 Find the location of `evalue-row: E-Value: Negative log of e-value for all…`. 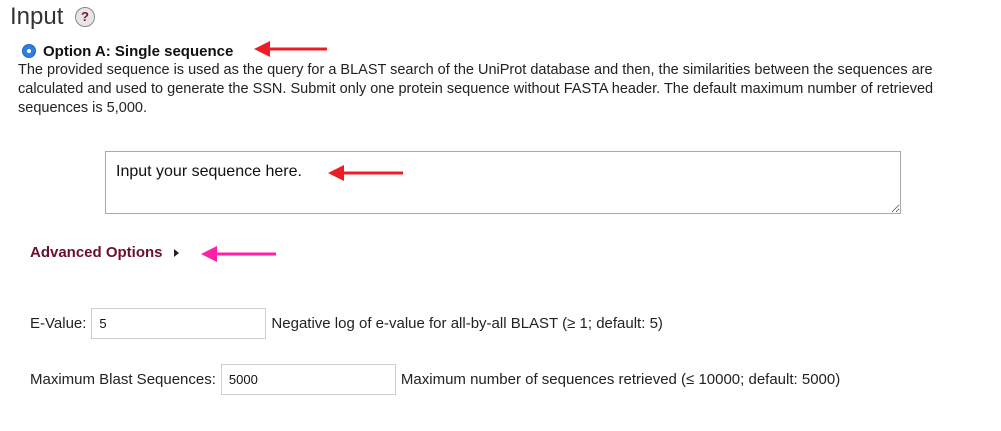

evalue-row: E-Value: Negative log of e-value for all… is located at coordinates (346, 323).